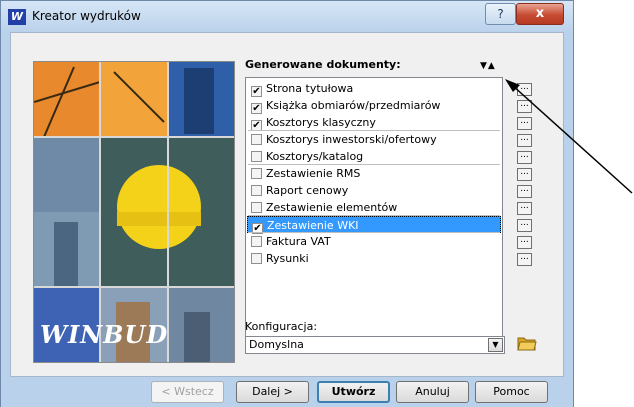  I want to click on sort-arrows: ▼▲, so click(488, 66).